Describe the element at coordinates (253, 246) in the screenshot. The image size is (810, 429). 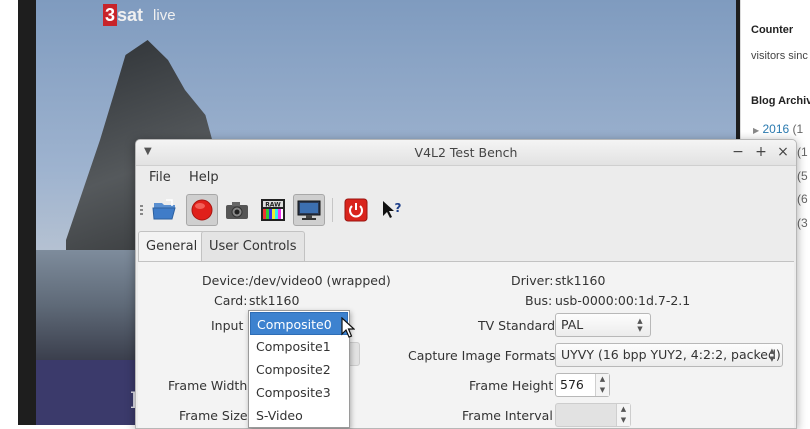
I see `tab-user-controls: User Controls` at that location.